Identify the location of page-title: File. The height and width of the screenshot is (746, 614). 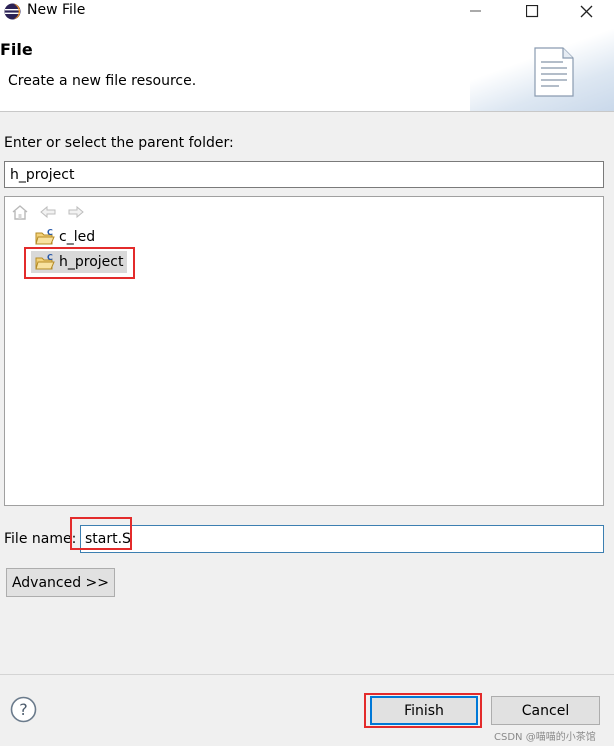
(16, 49).